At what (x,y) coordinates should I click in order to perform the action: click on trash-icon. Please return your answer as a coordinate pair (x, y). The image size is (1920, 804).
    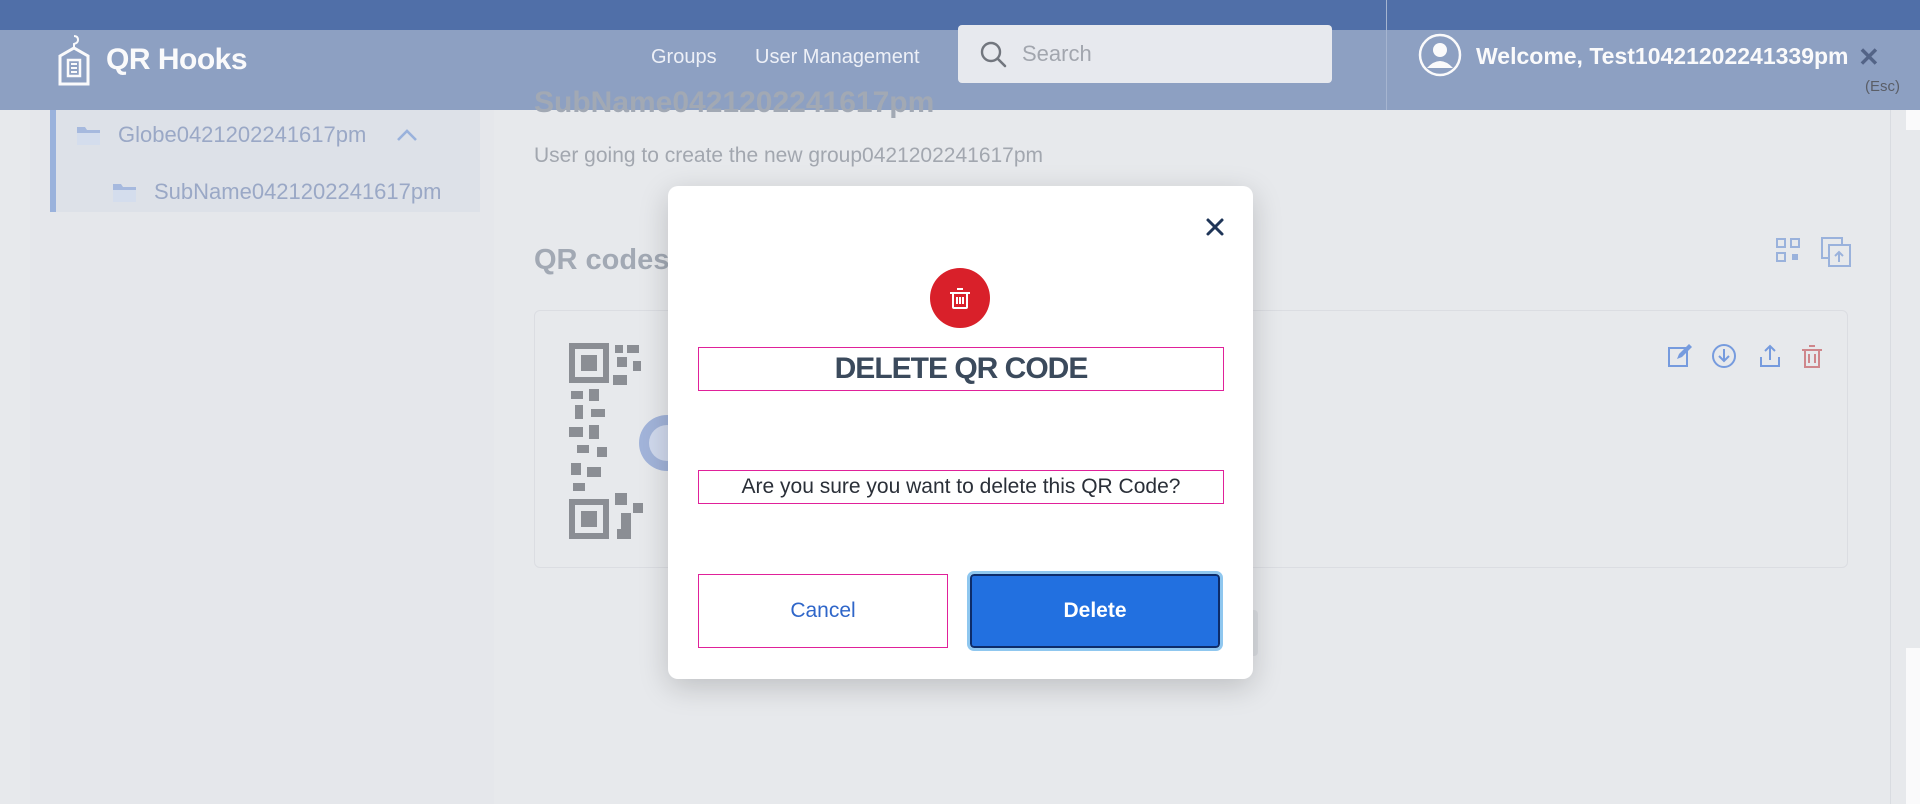
    Looking at the image, I should click on (960, 298).